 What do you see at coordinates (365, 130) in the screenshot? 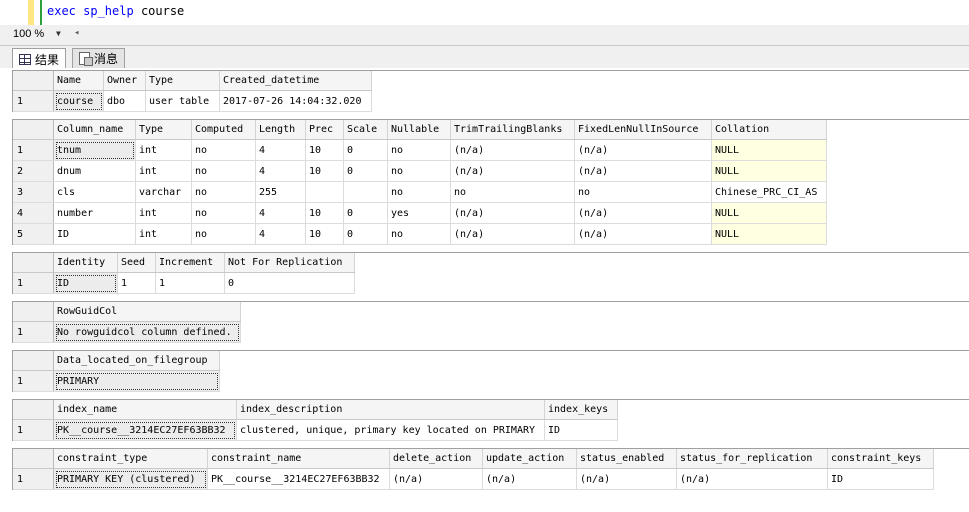
I see `column-header: Scale` at bounding box center [365, 130].